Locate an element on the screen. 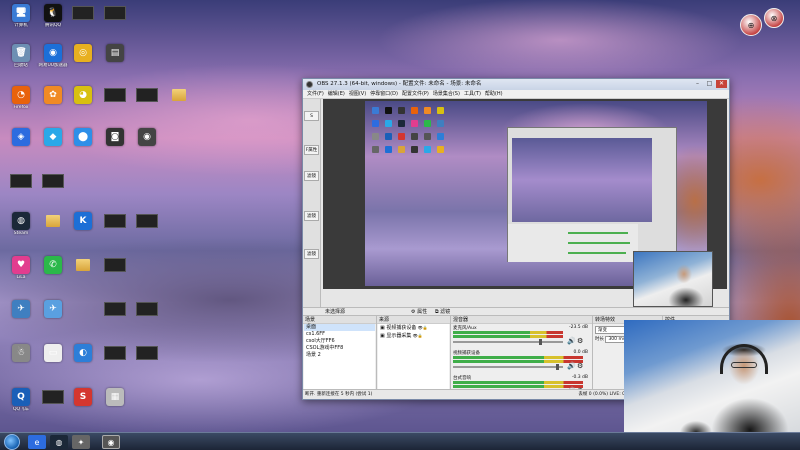 This screenshot has height=450, width=800. menu-item: 场景集合(S) is located at coordinates (446, 94).